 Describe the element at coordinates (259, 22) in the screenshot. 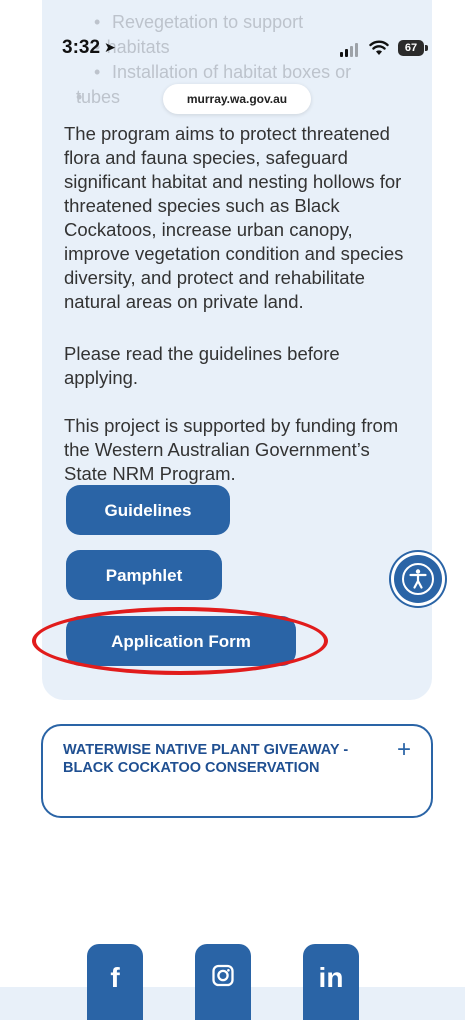

I see `list-item: Revegetation to support` at that location.